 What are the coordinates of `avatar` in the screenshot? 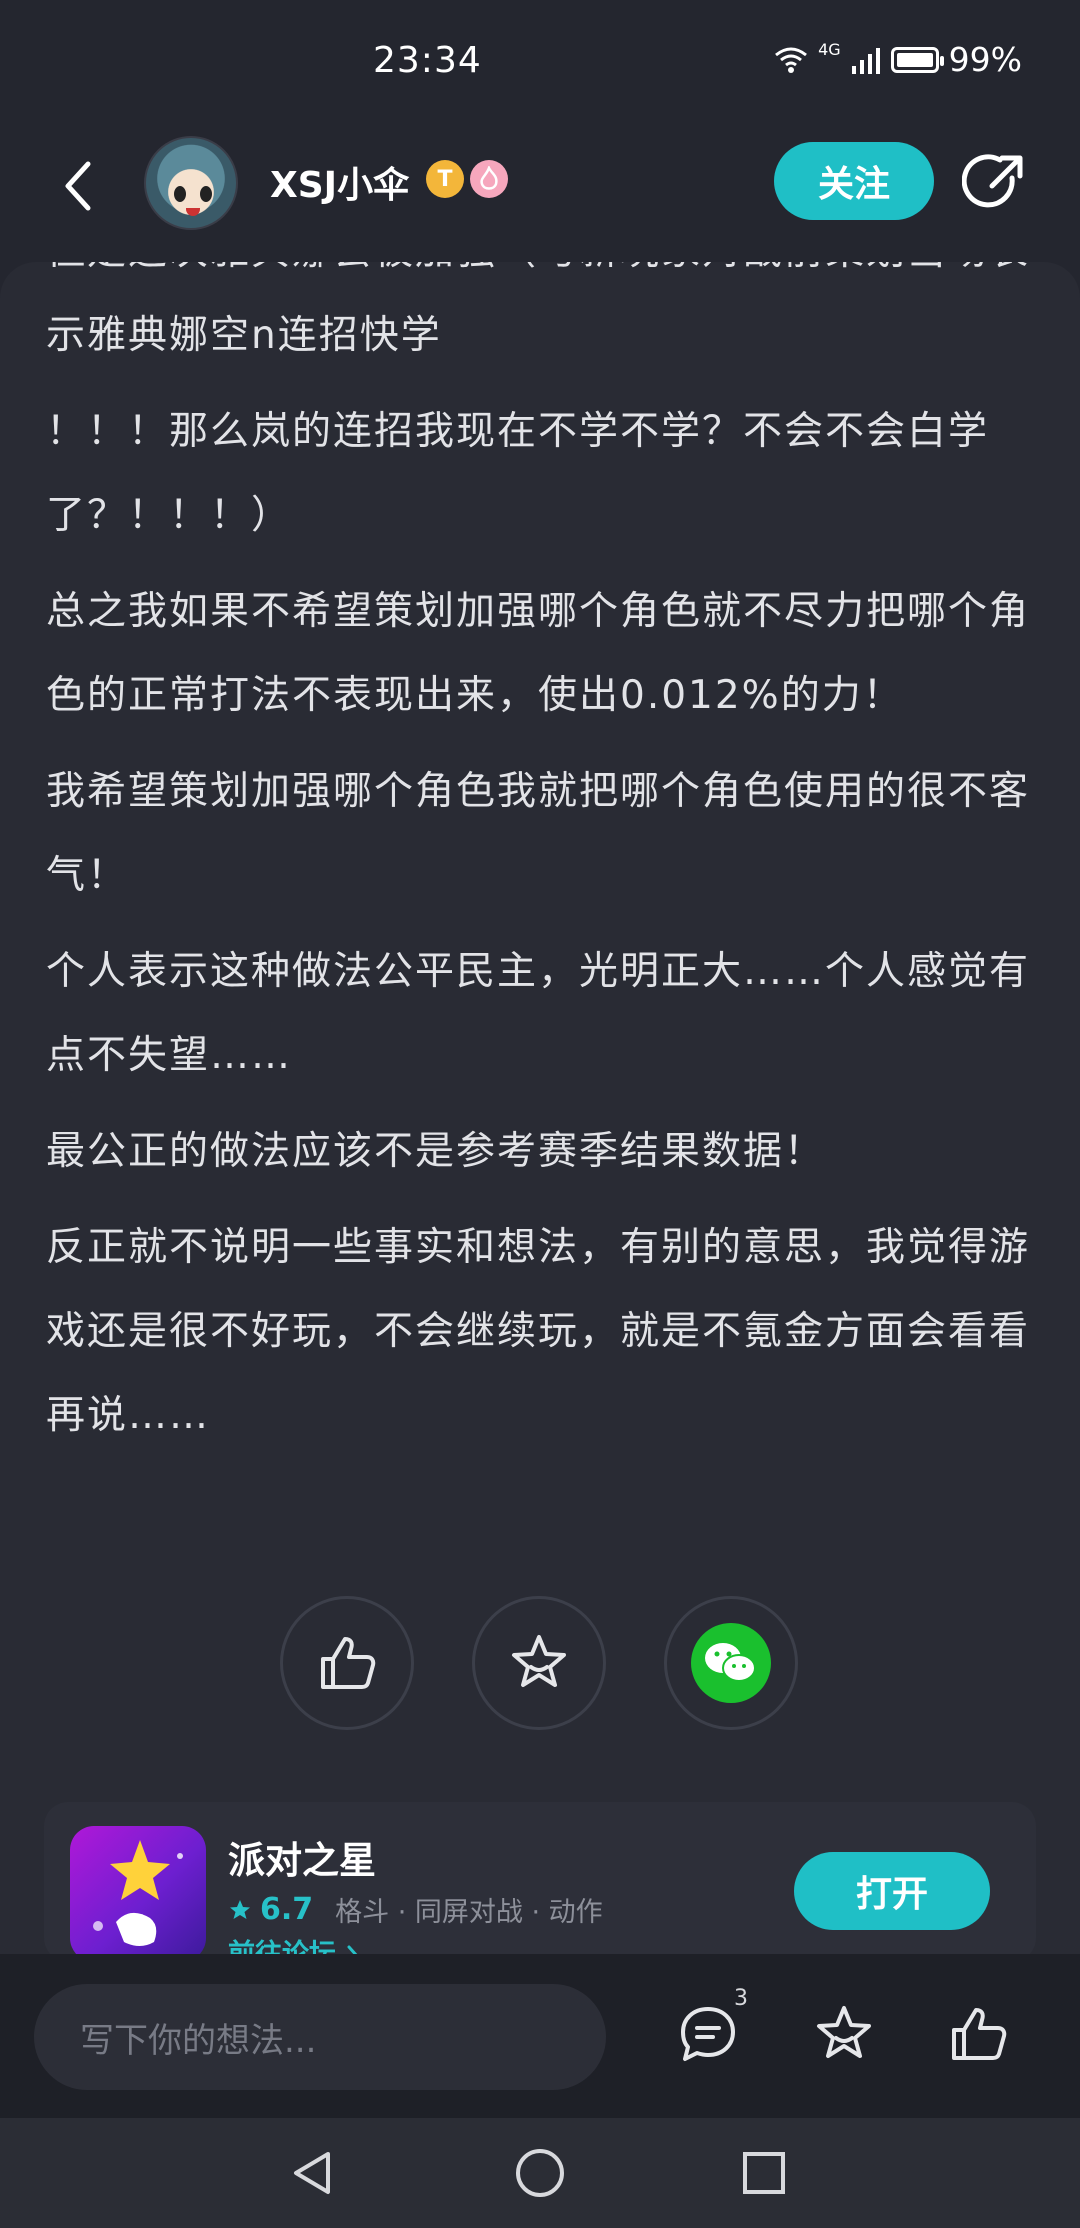 It's located at (191, 183).